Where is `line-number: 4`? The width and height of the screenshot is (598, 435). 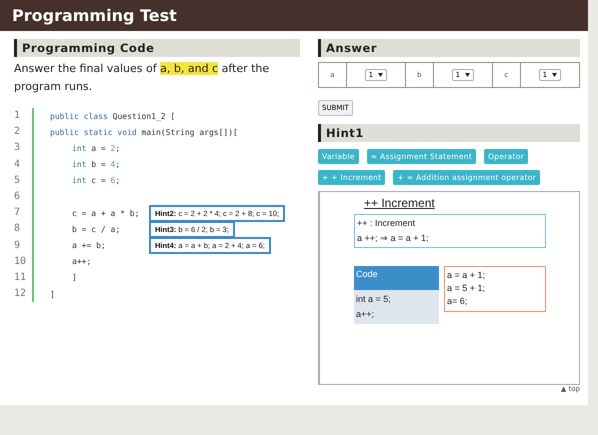 line-number: 4 is located at coordinates (24, 164).